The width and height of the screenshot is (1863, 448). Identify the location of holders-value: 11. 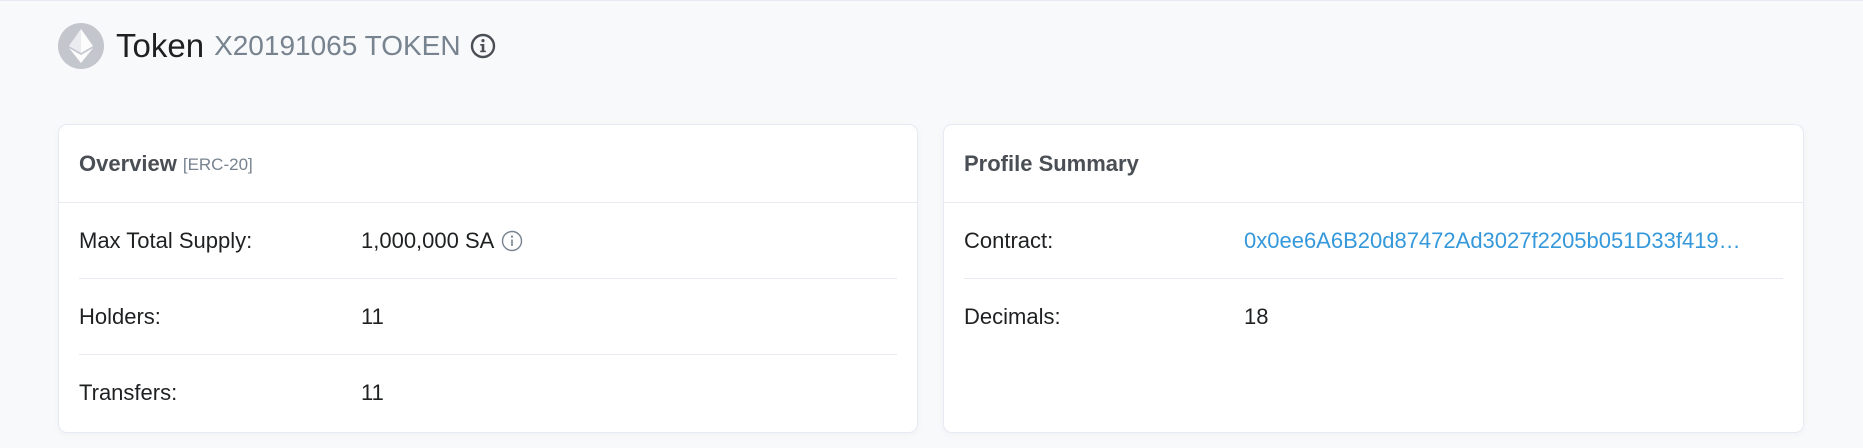
(372, 316).